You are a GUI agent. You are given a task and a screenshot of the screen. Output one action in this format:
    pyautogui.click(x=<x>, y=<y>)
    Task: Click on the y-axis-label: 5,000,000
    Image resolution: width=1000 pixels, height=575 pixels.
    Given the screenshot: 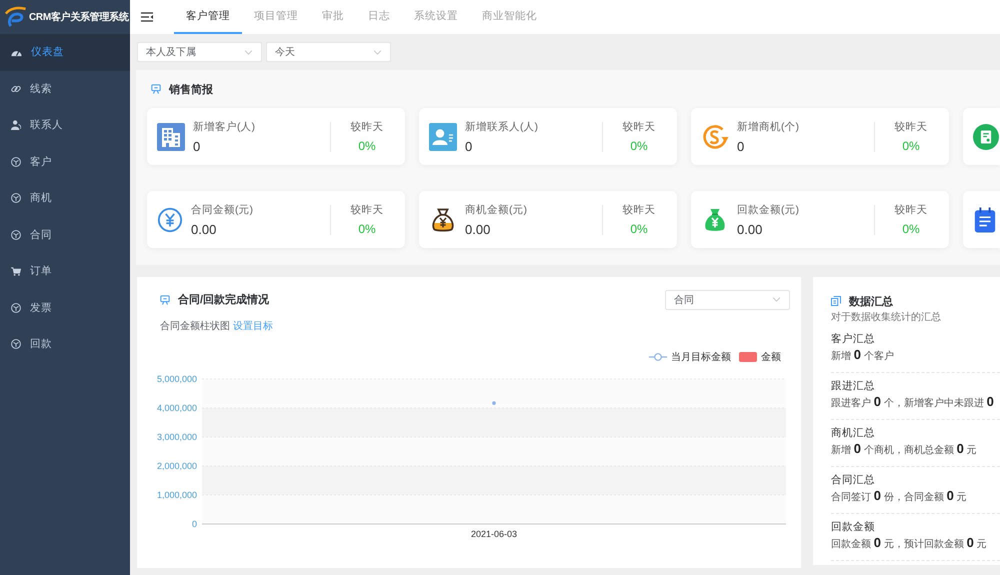 What is the action you would take?
    pyautogui.click(x=176, y=379)
    